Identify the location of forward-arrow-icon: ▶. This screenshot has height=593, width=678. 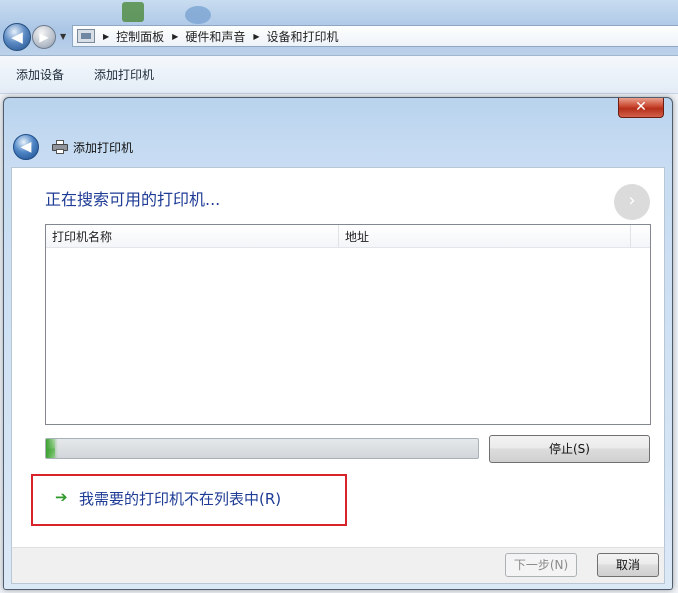
(44, 37).